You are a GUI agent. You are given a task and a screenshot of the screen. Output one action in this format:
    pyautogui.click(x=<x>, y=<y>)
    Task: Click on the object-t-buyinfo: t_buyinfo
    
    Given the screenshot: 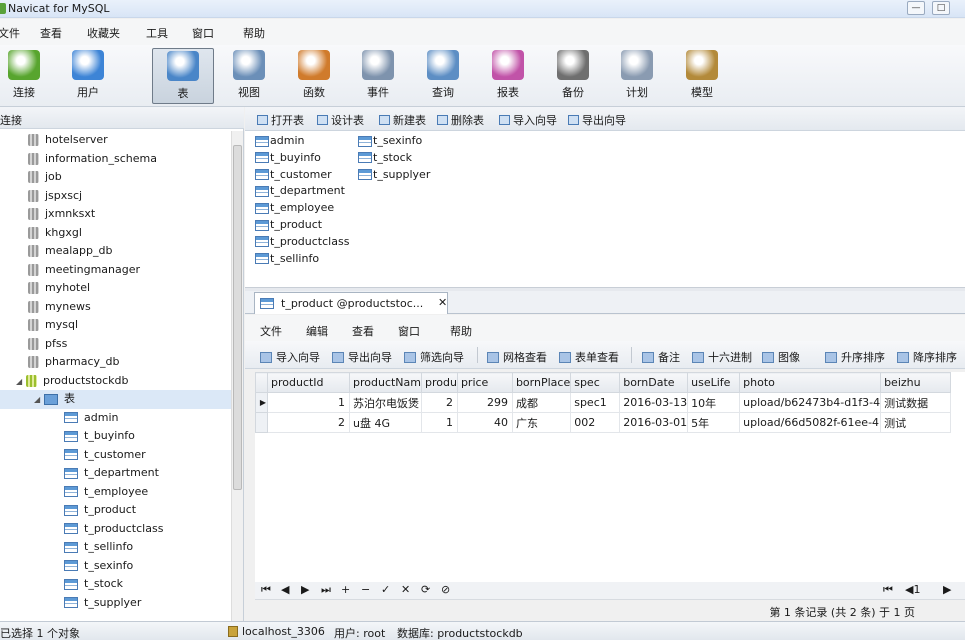 What is the action you would take?
    pyautogui.click(x=288, y=157)
    